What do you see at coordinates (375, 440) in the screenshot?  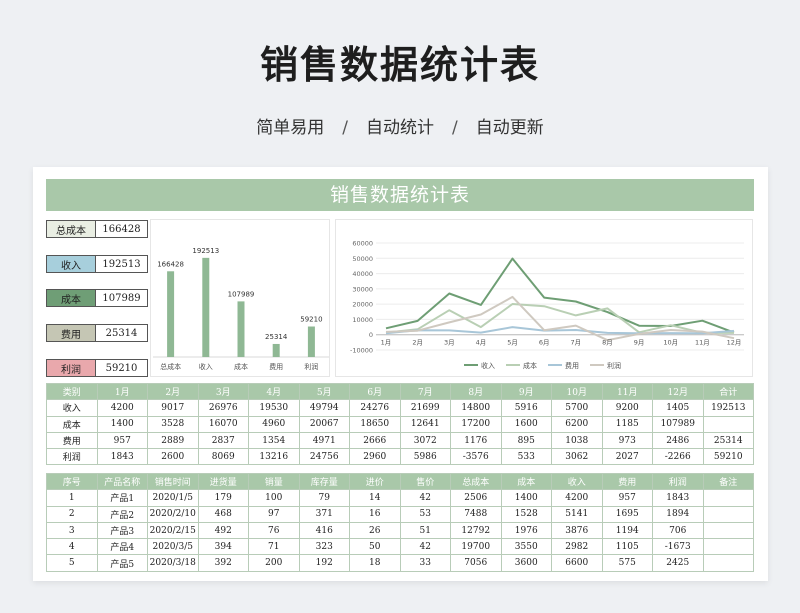 I see `table-cell: 2666` at bounding box center [375, 440].